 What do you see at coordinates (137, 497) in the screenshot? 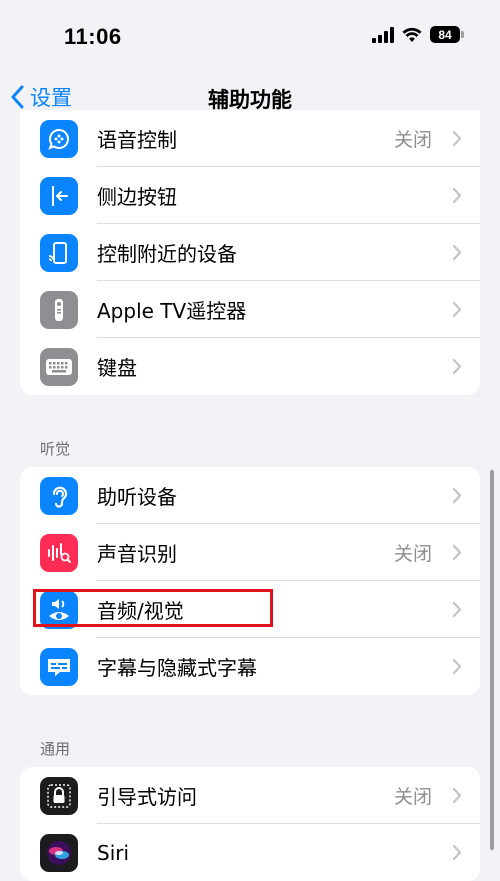
I see `row-label: 助听设备` at bounding box center [137, 497].